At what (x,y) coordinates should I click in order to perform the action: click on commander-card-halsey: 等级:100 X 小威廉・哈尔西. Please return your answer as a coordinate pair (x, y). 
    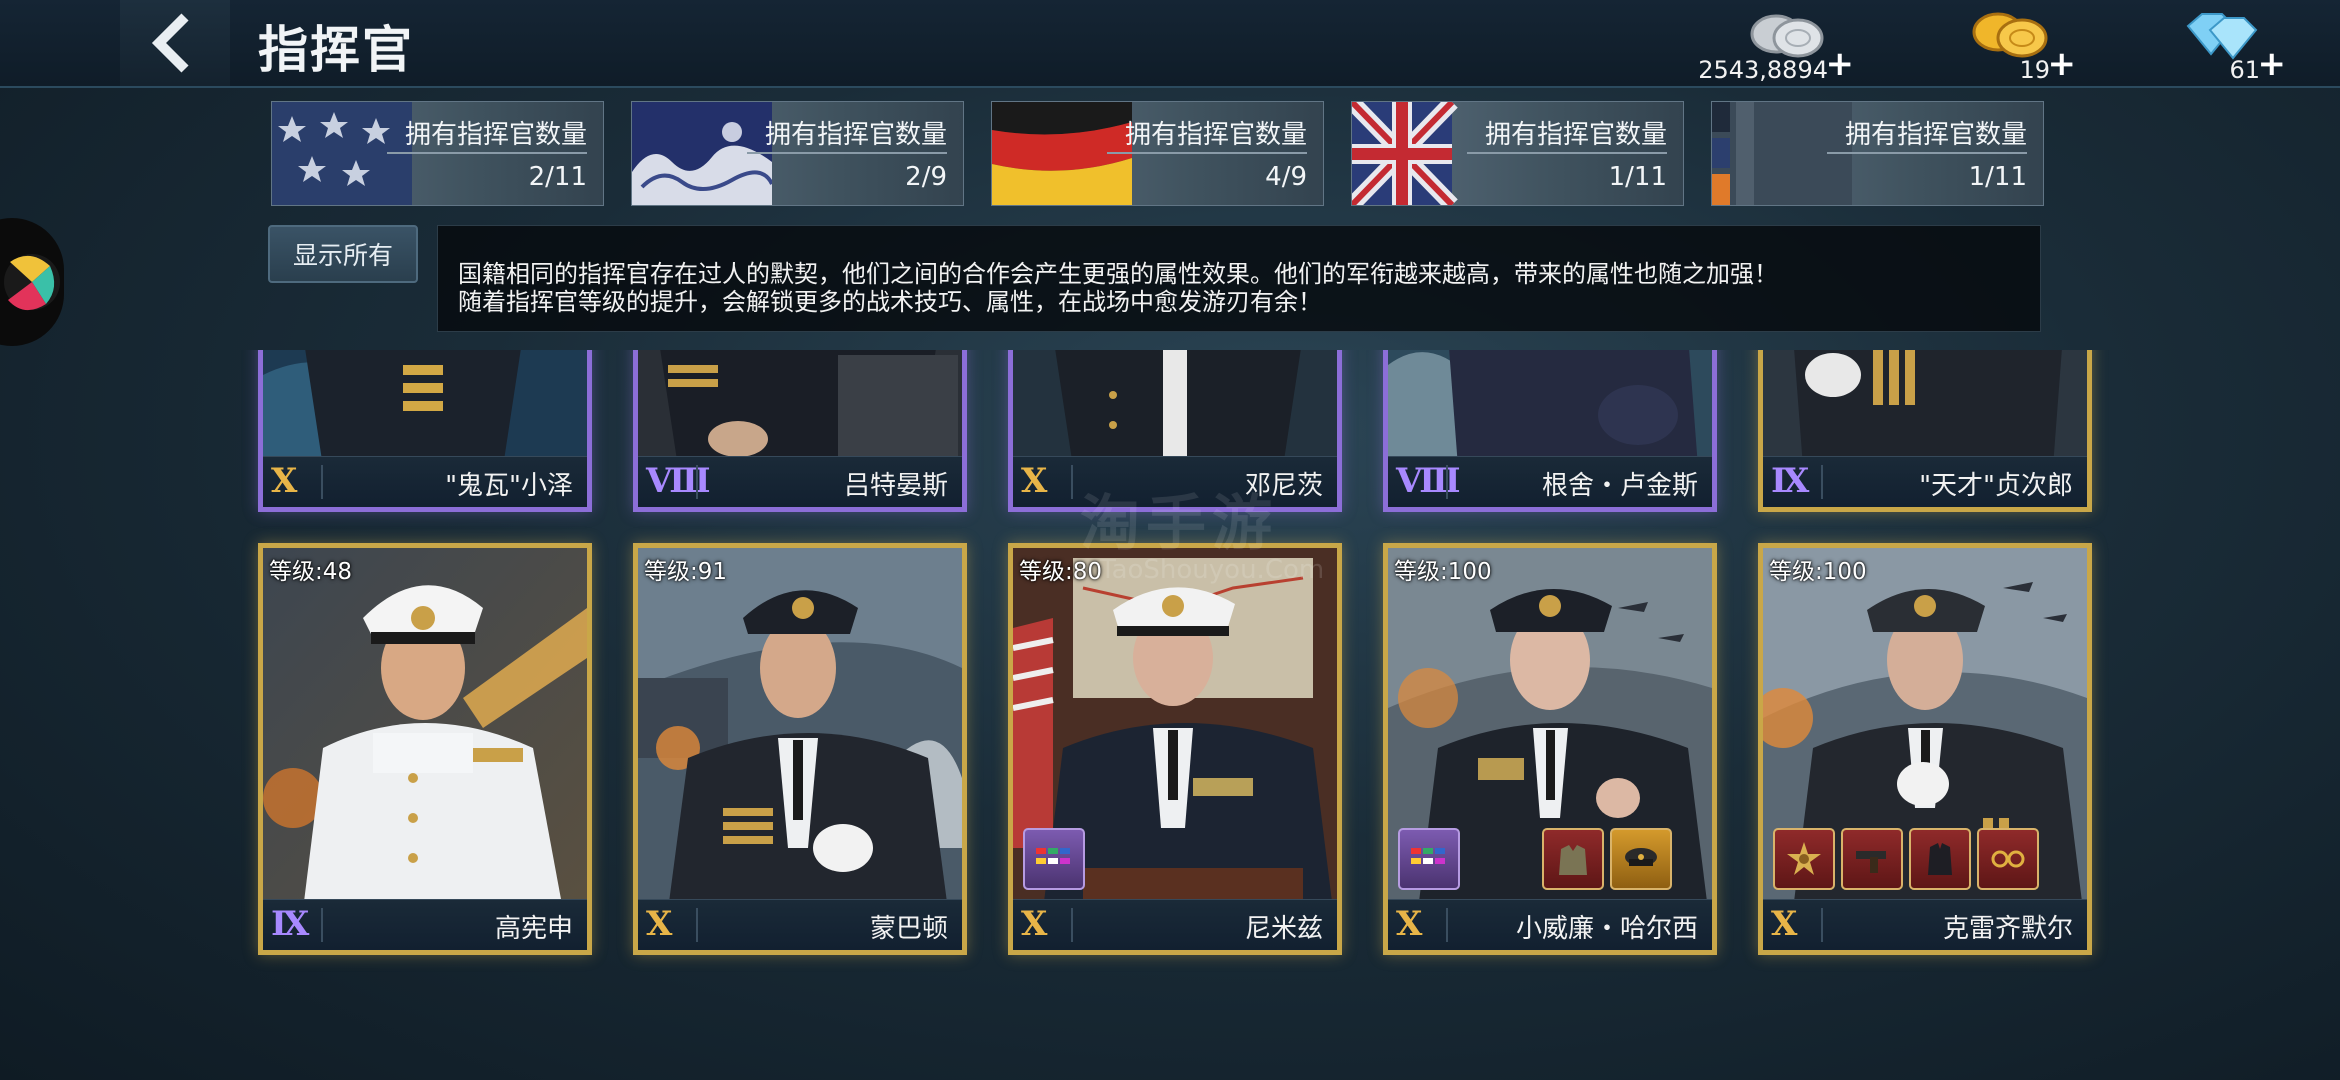
    Looking at the image, I should click on (1550, 749).